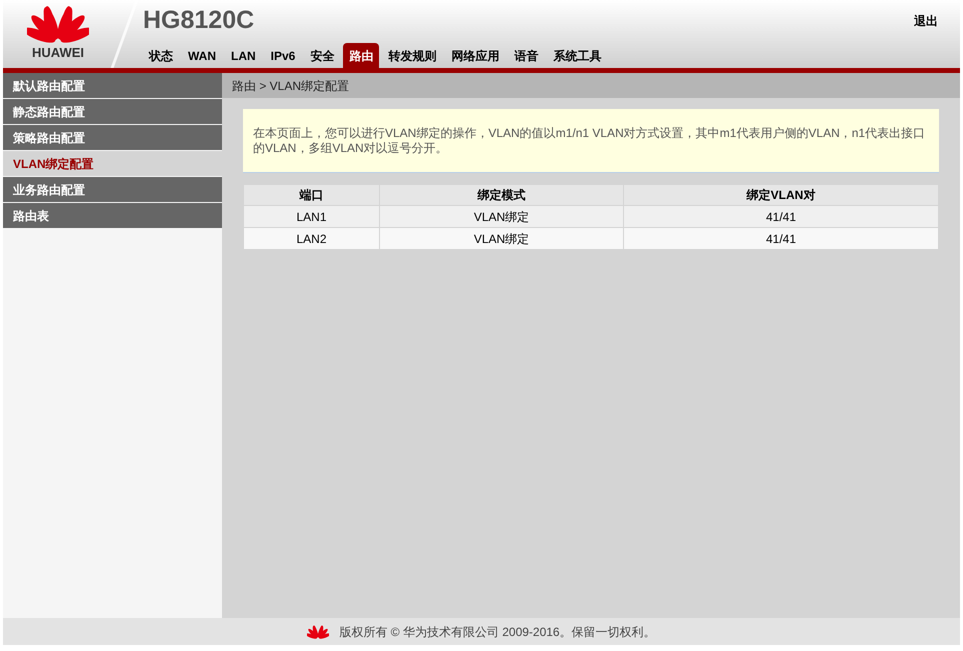 This screenshot has width=963, height=651. Describe the element at coordinates (283, 55) in the screenshot. I see `nav-tab: IPv6` at that location.